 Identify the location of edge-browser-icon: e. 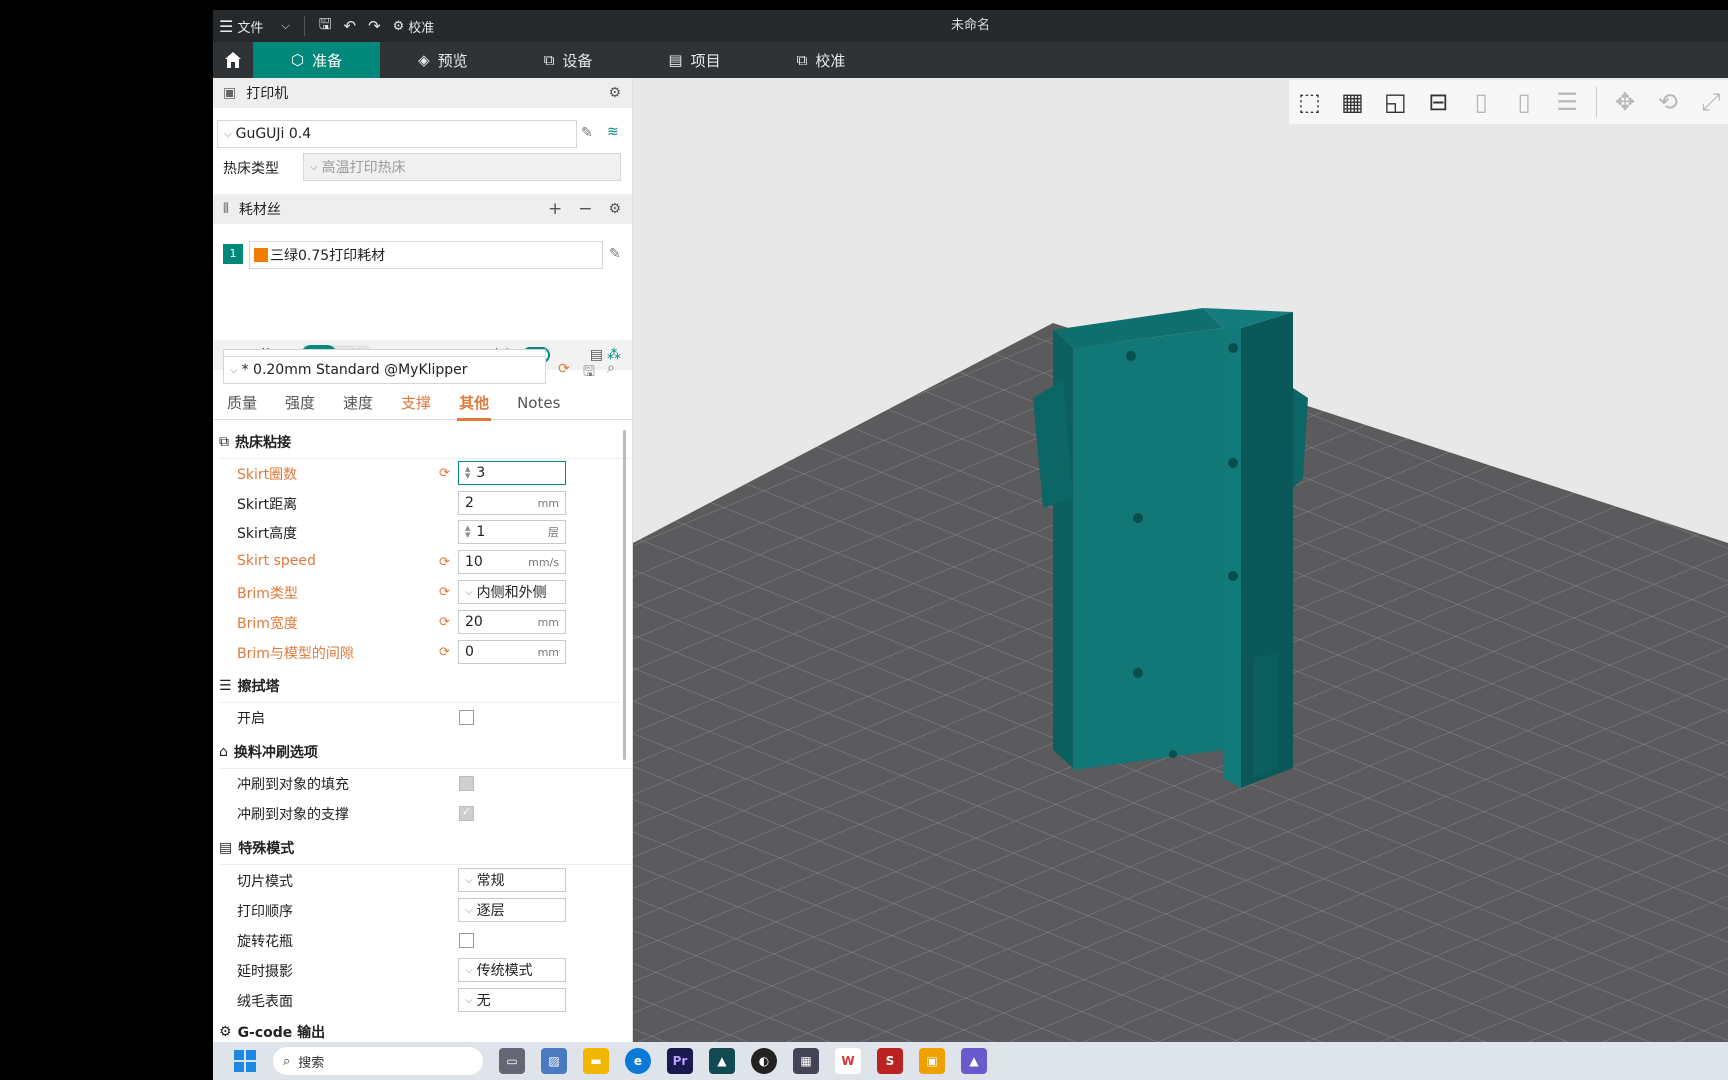
(638, 1061).